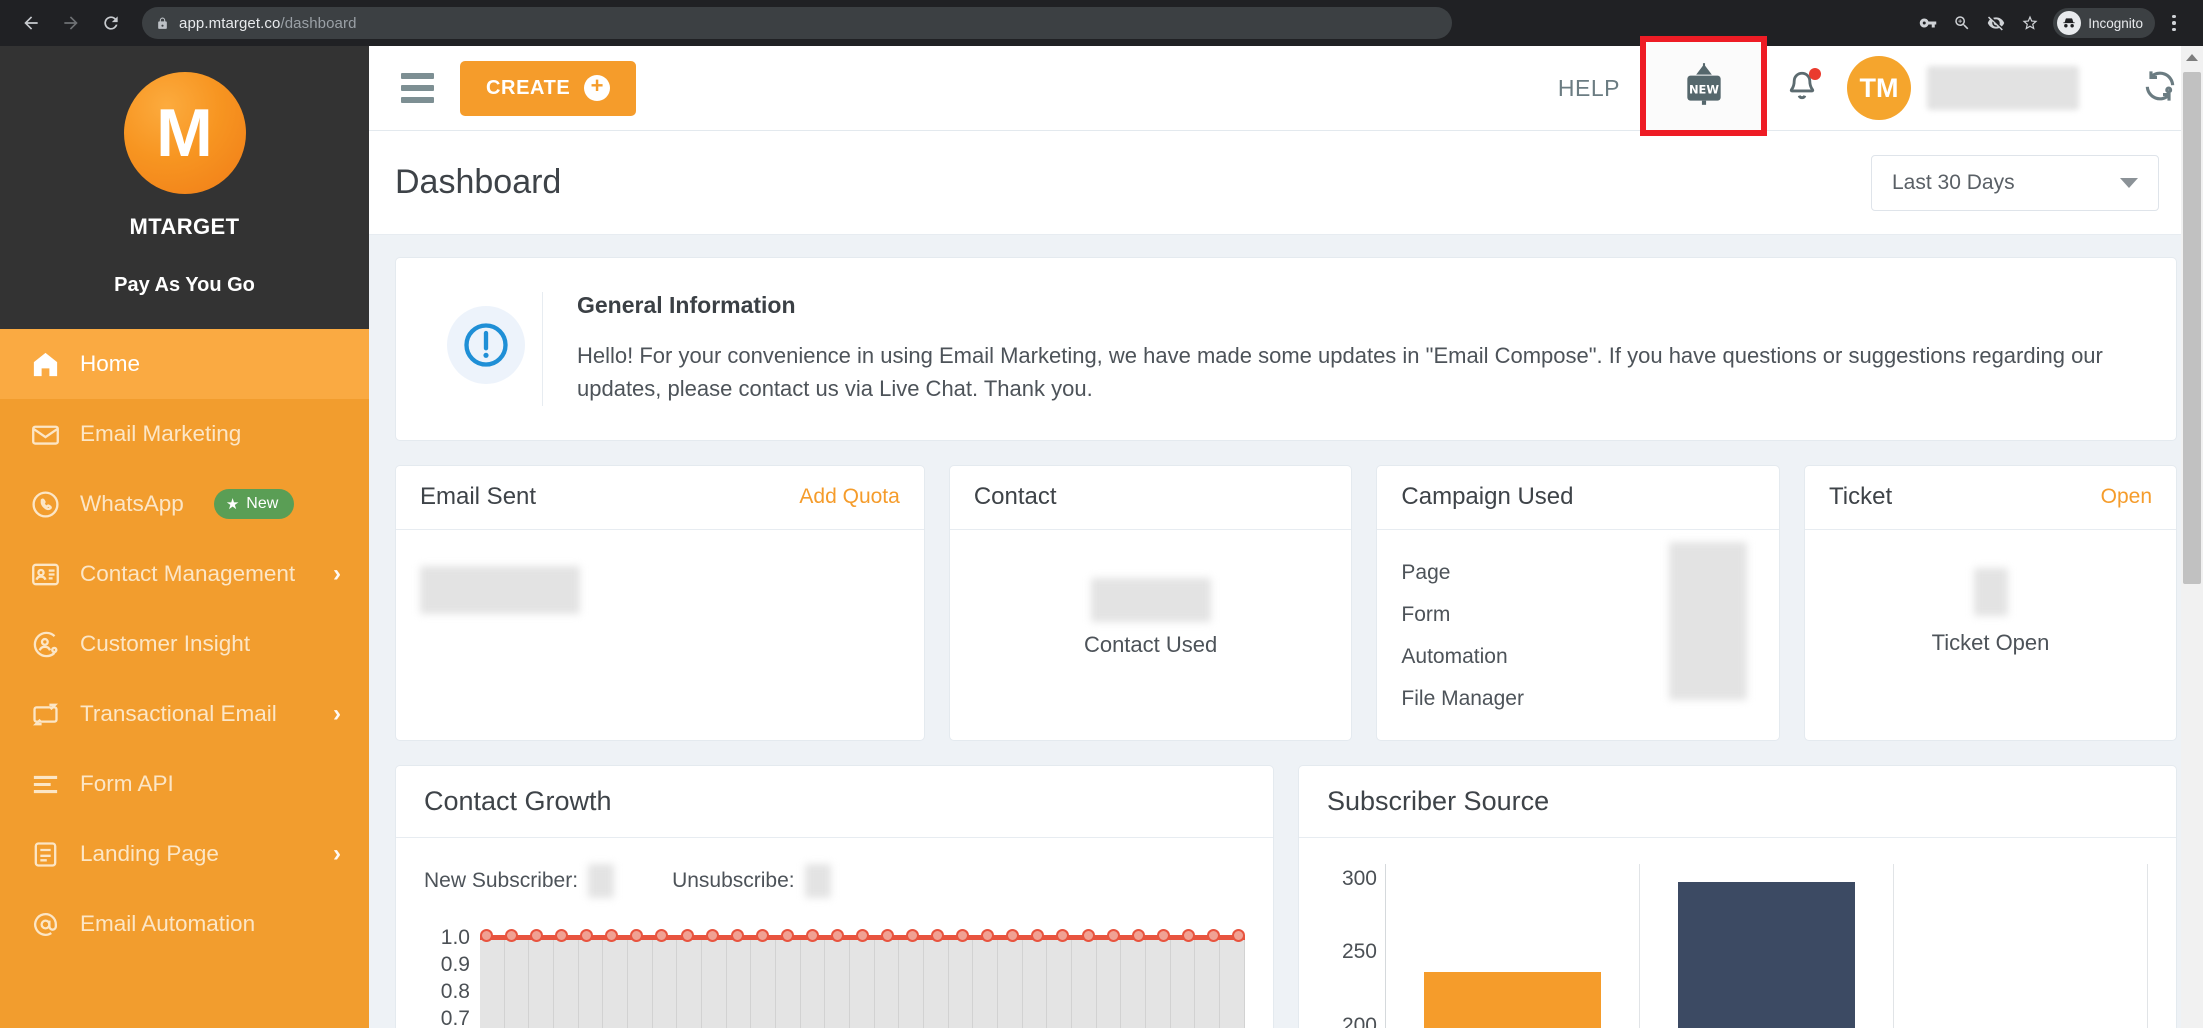 The width and height of the screenshot is (2203, 1028). What do you see at coordinates (601, 880) in the screenshot?
I see `legend-value-redacted` at bounding box center [601, 880].